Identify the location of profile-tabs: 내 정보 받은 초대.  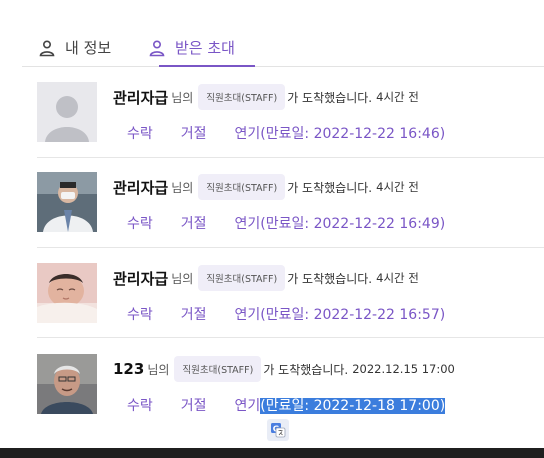
(283, 48).